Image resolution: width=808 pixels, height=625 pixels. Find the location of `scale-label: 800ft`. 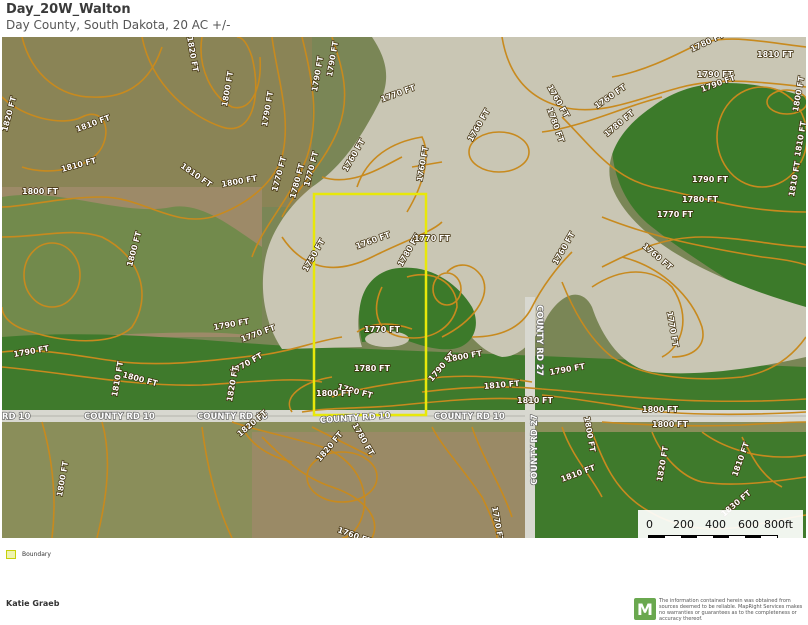

scale-label: 800ft is located at coordinates (778, 524).